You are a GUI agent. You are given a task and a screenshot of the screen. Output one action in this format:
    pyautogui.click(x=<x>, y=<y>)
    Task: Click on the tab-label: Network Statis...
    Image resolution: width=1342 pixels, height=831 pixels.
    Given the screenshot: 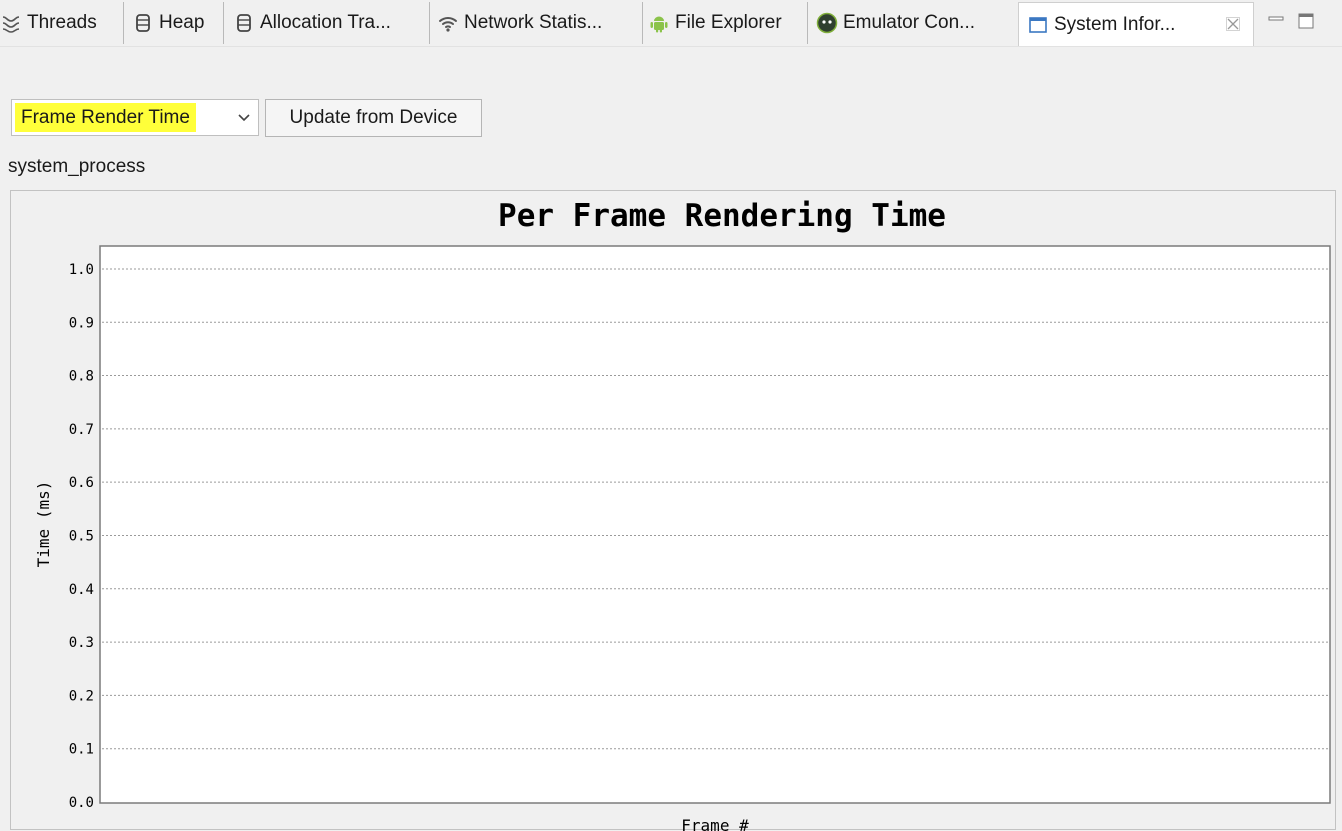 What is the action you would take?
    pyautogui.click(x=533, y=22)
    